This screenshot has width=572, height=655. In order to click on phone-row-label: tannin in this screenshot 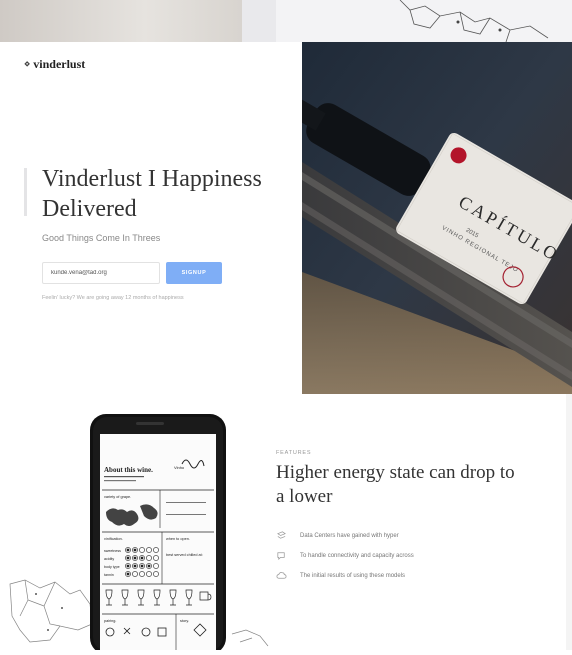, I will do `click(109, 575)`.